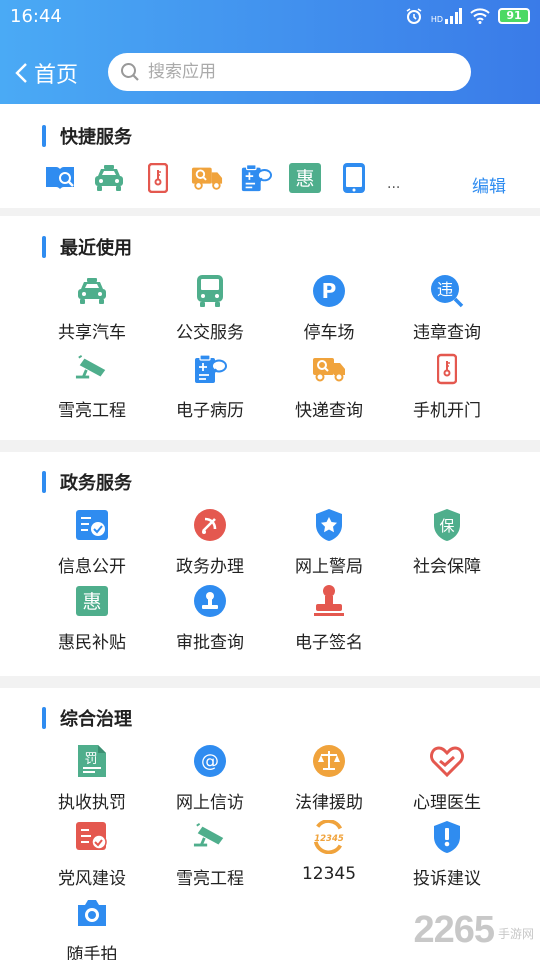 The image size is (540, 960). What do you see at coordinates (414, 16) in the screenshot?
I see `alarm-icon` at bounding box center [414, 16].